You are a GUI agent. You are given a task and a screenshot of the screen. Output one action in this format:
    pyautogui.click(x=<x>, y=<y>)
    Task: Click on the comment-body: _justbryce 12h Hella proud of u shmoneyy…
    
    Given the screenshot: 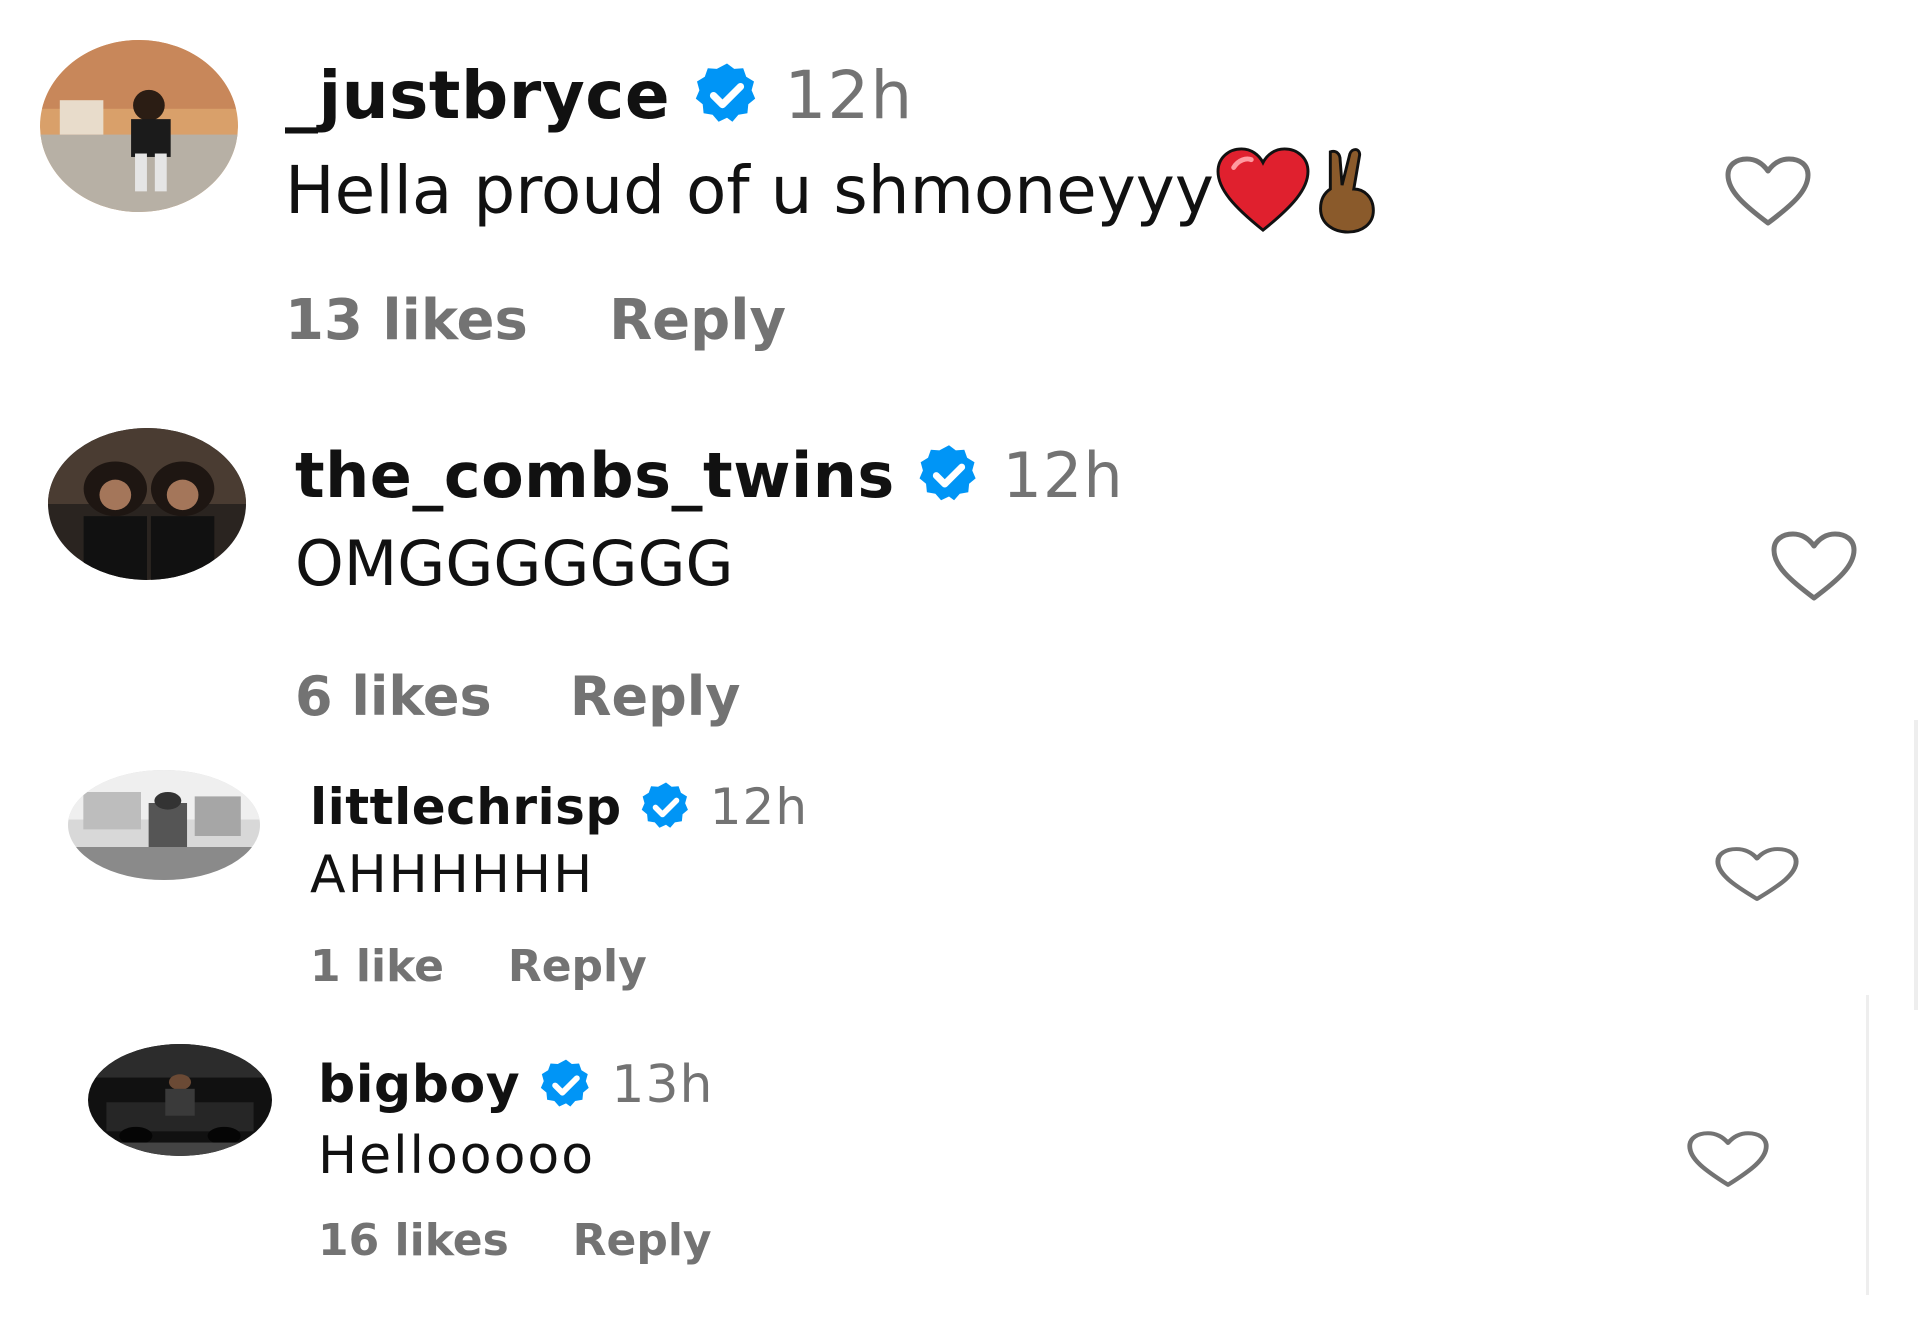 What is the action you would take?
    pyautogui.click(x=831, y=205)
    